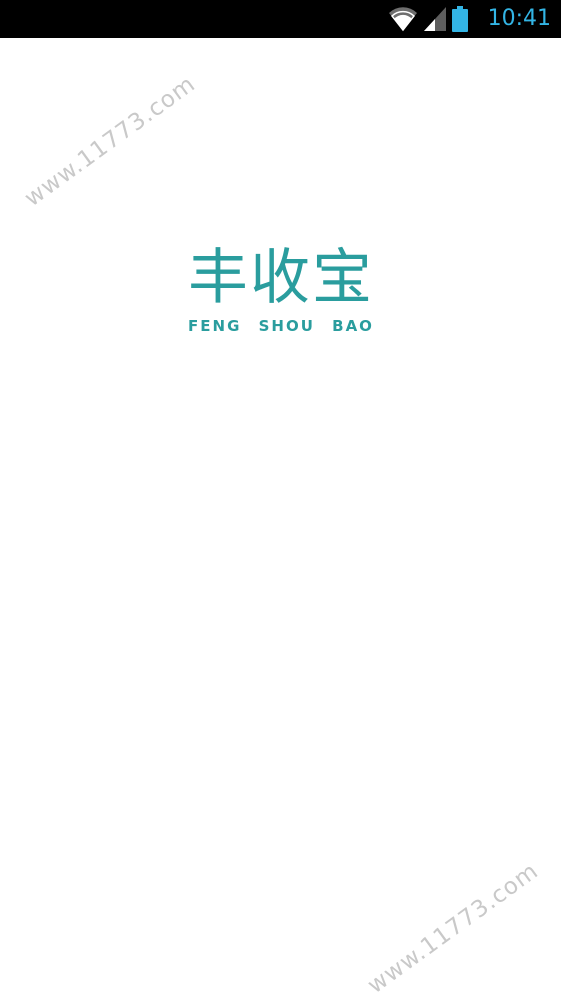 The height and width of the screenshot is (999, 561). Describe the element at coordinates (459, 19) in the screenshot. I see `battery-icon` at that location.